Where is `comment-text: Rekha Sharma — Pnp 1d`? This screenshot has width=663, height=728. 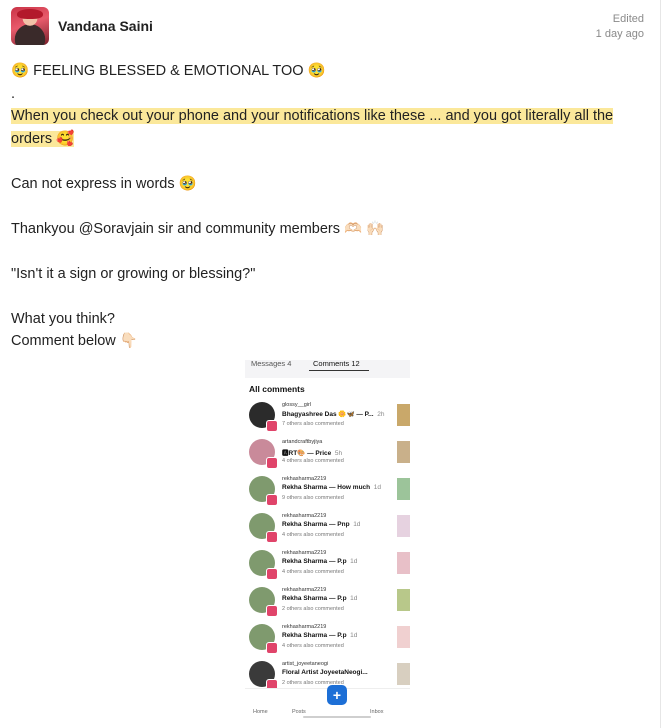 comment-text: Rekha Sharma — Pnp 1d is located at coordinates (321, 524).